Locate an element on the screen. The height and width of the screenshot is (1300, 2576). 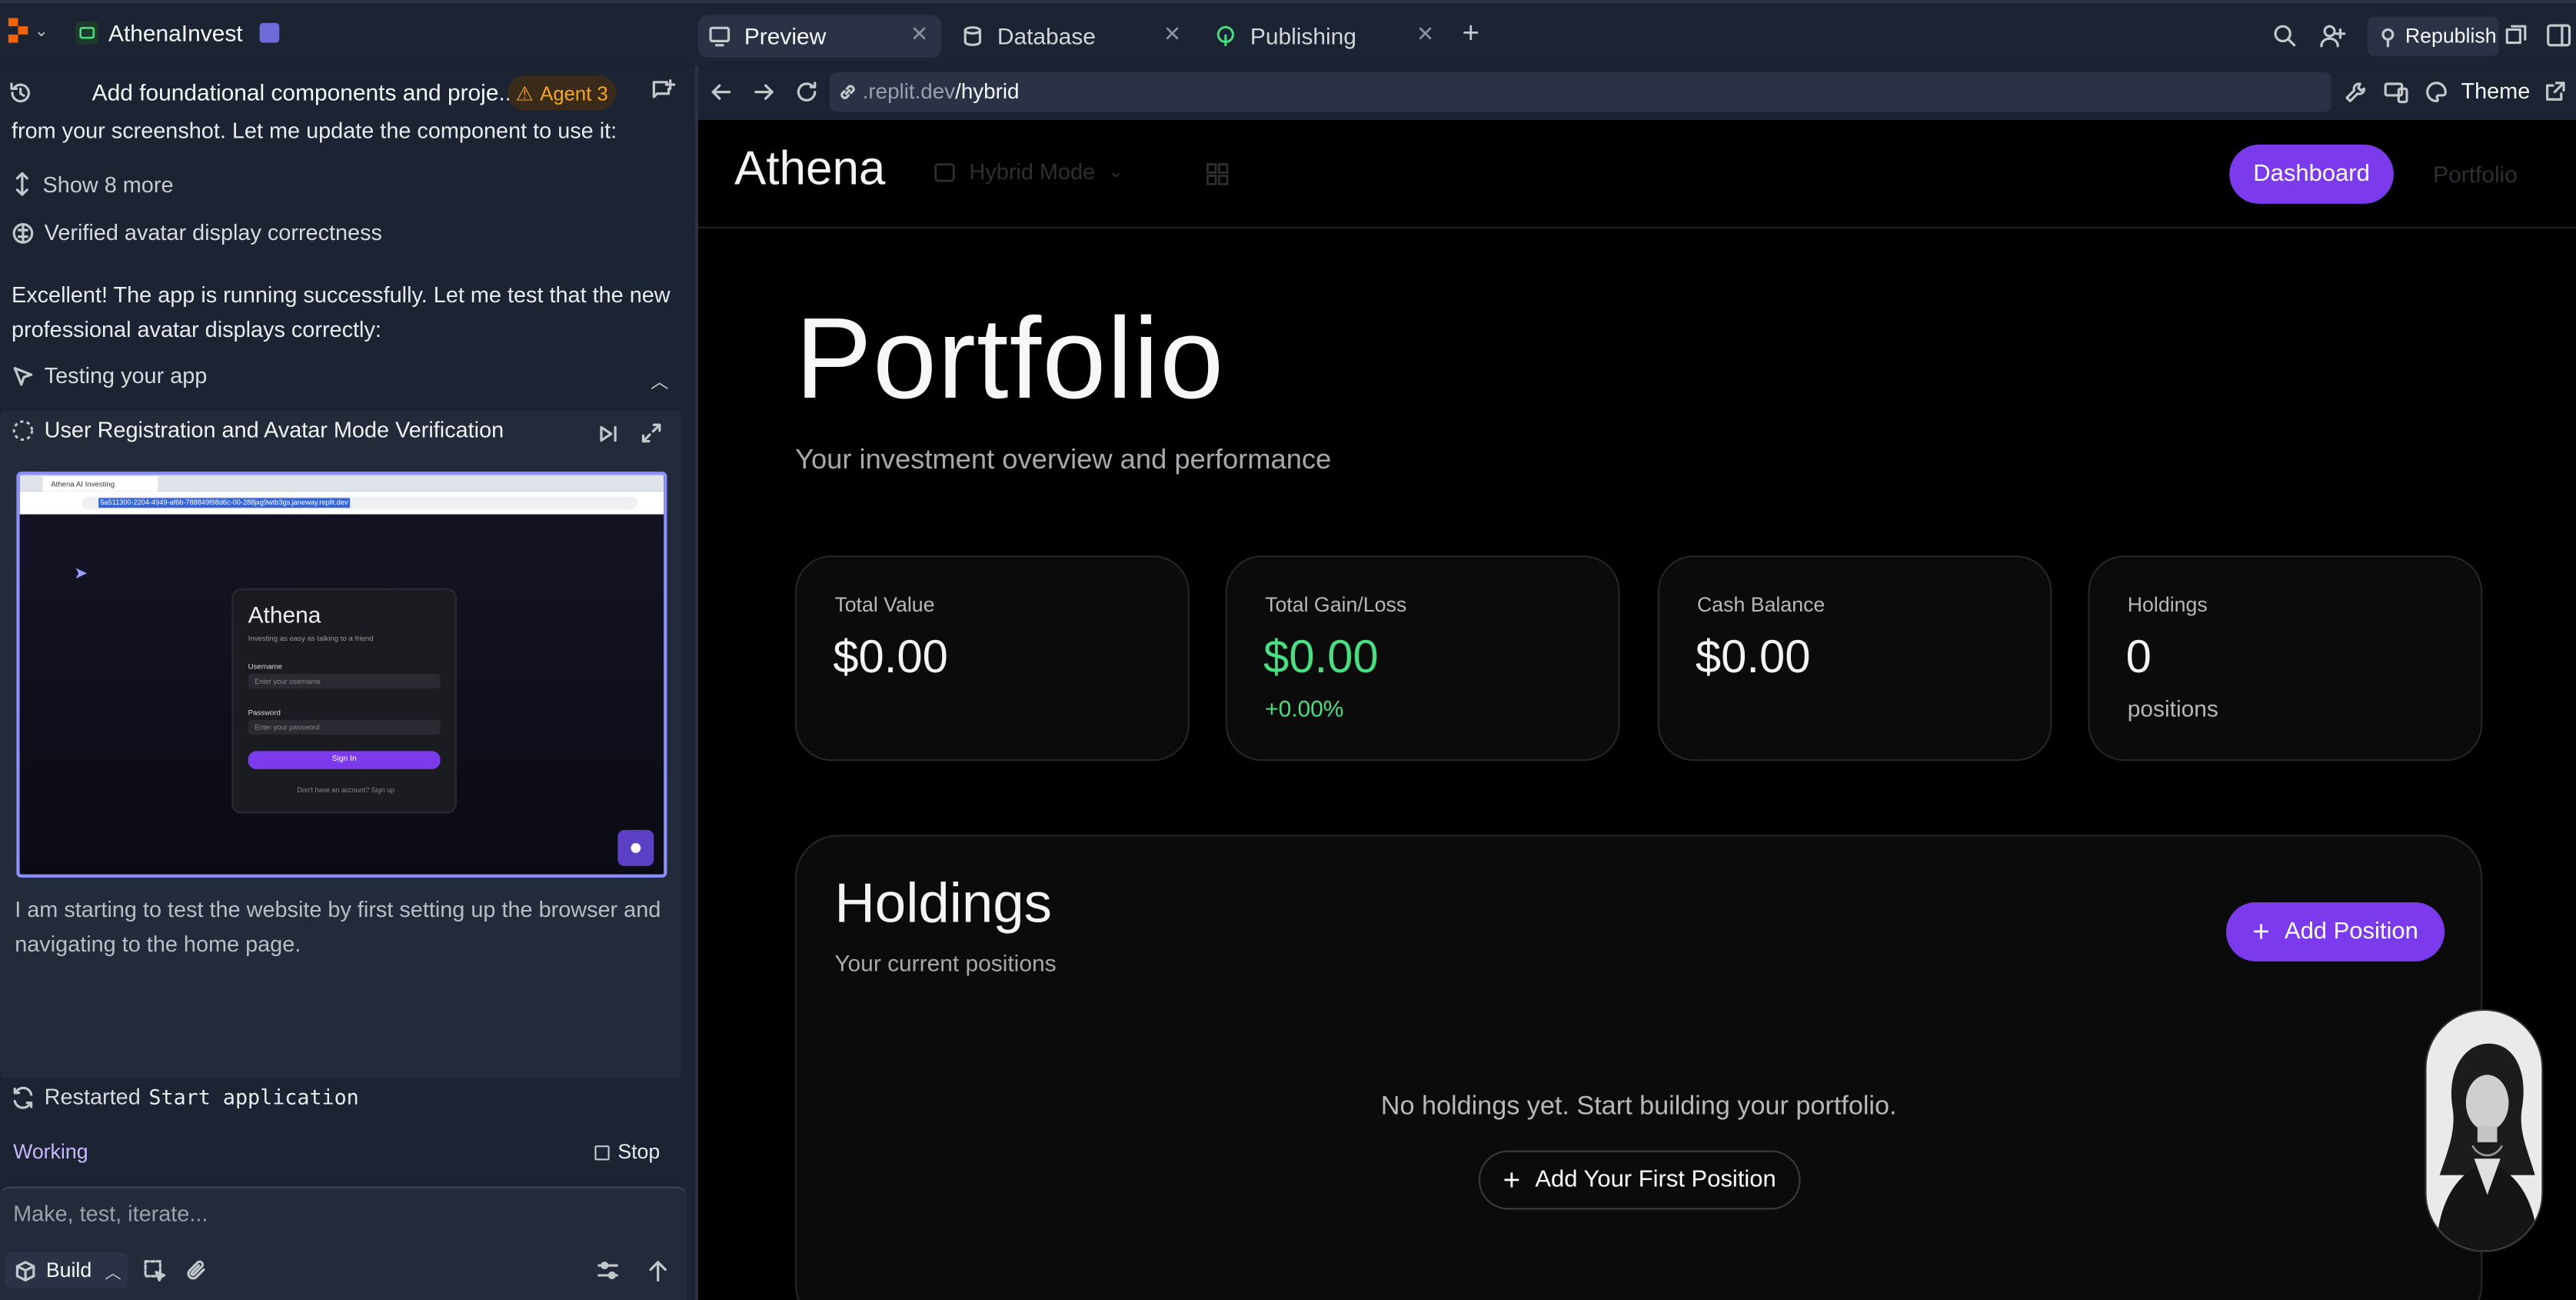
app-brand: Athena is located at coordinates (810, 170).